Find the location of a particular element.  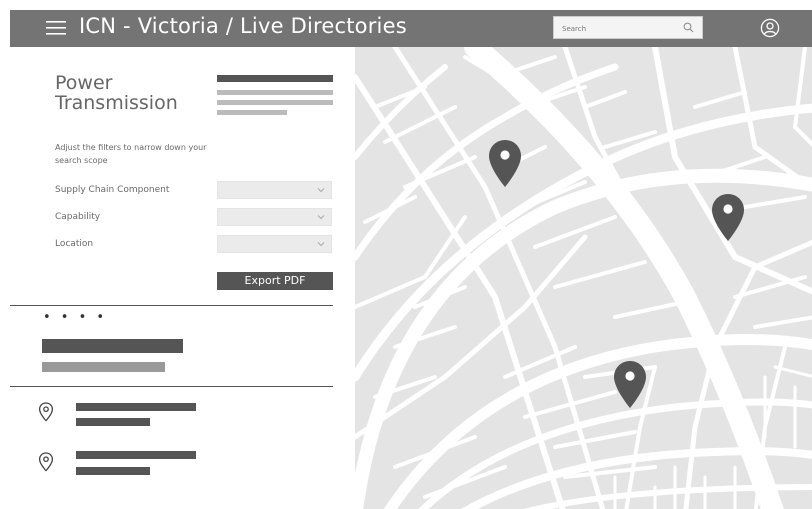

app-title: ICN - Victoria / Live Directories is located at coordinates (243, 26).